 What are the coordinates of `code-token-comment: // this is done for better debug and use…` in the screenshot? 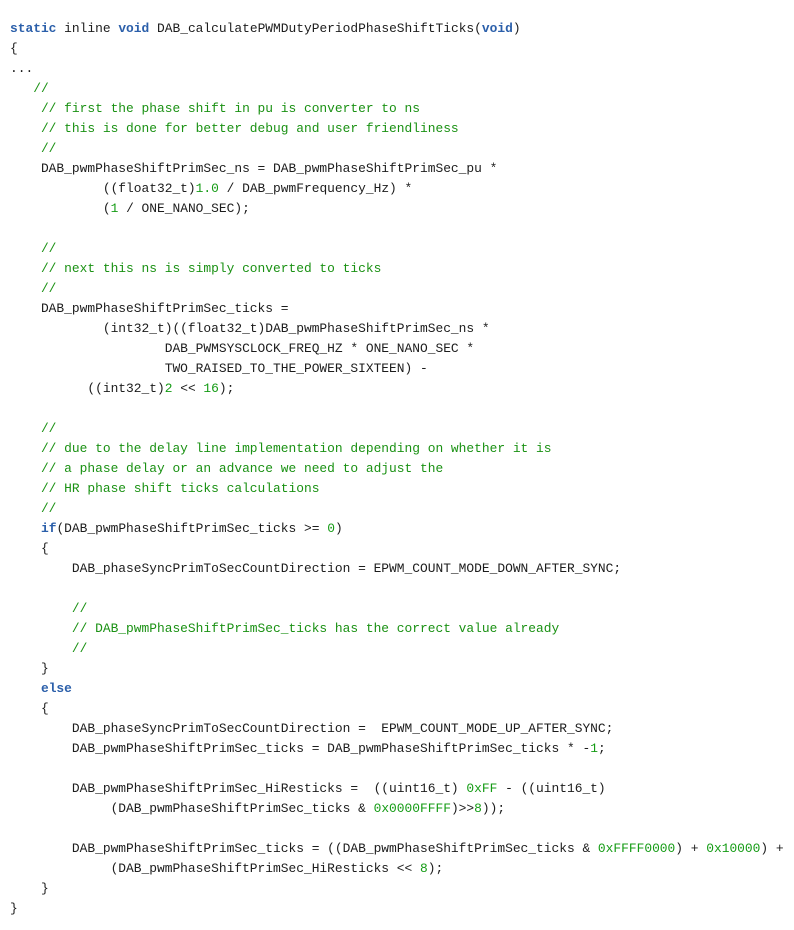 It's located at (234, 128).